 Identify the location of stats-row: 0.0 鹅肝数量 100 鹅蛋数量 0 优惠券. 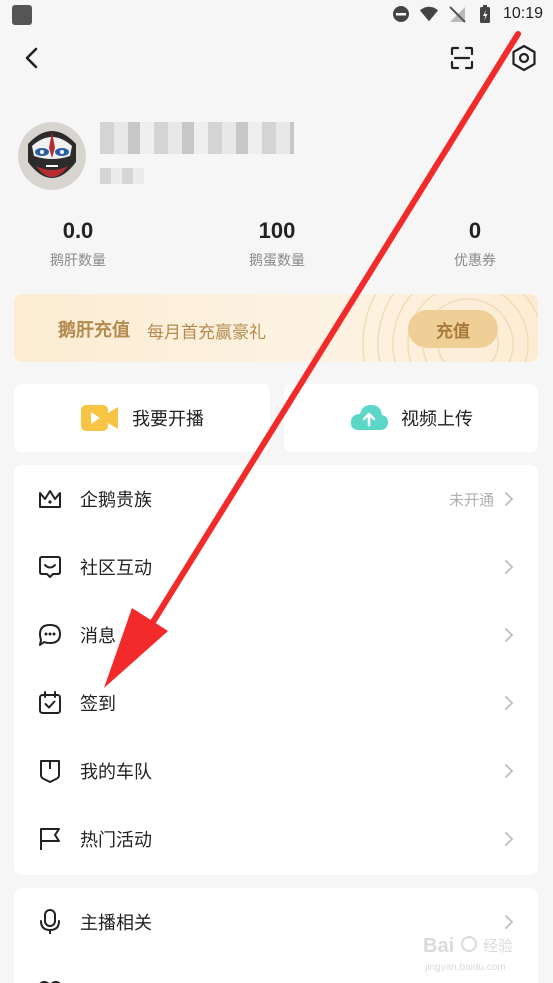
(276, 246).